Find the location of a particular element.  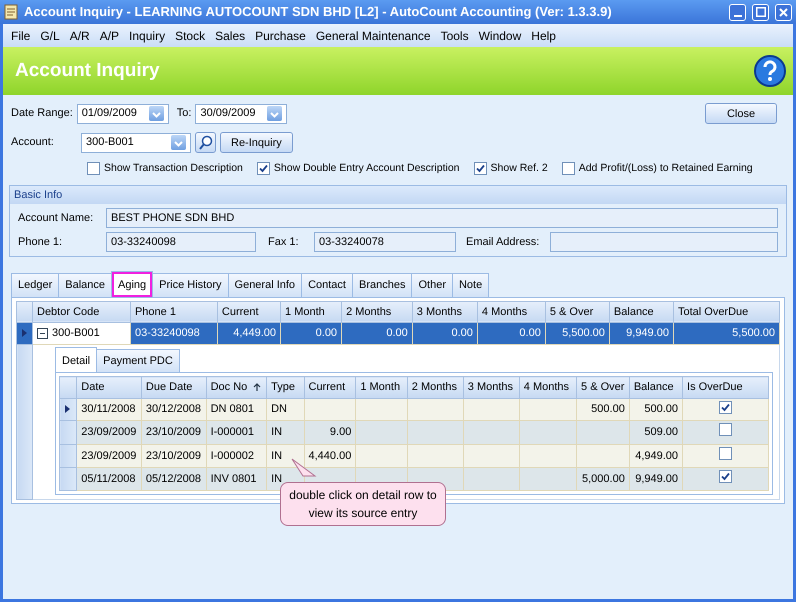

close-button: Close is located at coordinates (741, 113).